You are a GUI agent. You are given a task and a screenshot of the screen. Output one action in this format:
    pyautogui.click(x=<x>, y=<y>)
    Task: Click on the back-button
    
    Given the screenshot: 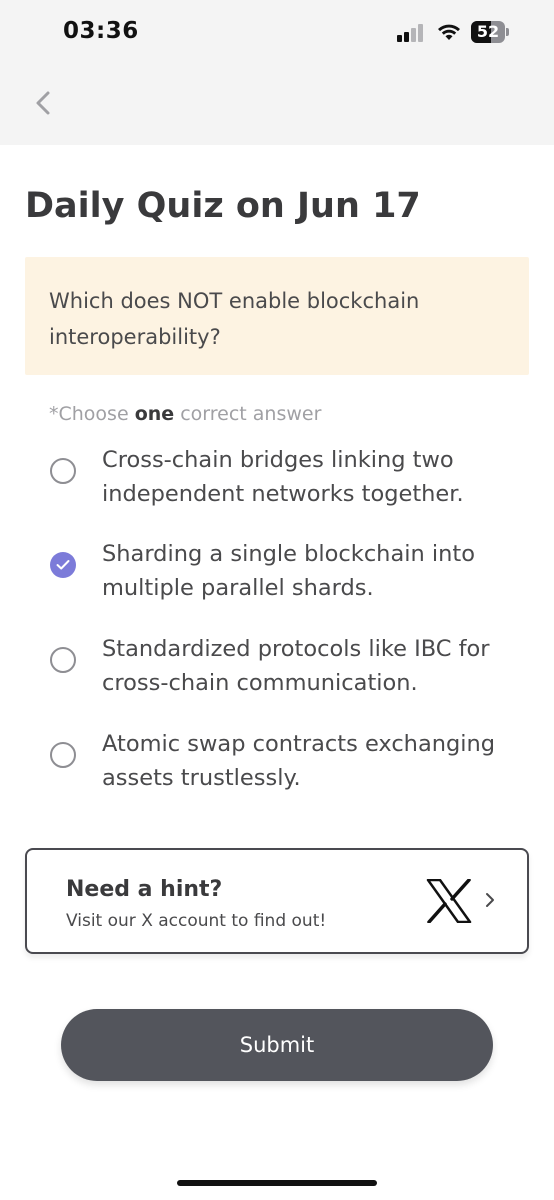 What is the action you would take?
    pyautogui.click(x=43, y=103)
    